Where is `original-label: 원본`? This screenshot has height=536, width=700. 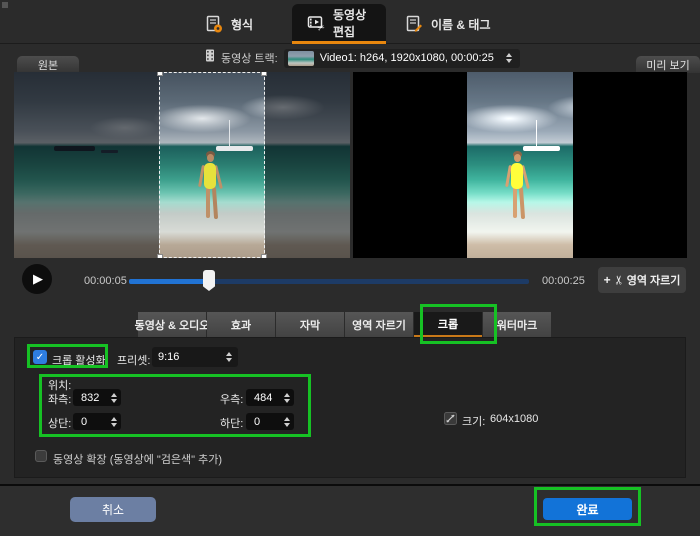
original-label: 원본 is located at coordinates (48, 65).